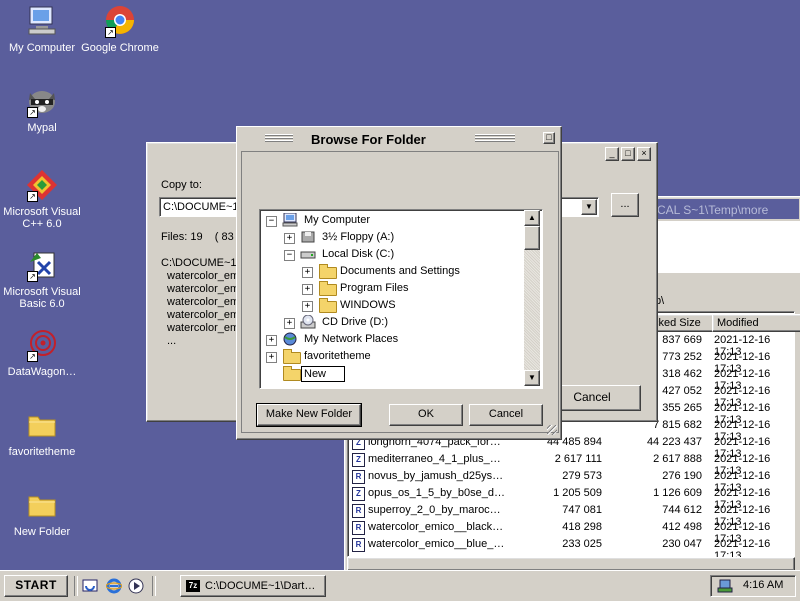 Image resolution: width=800 pixels, height=601 pixels. Describe the element at coordinates (506, 415) in the screenshot. I see `dialog-cancel-button: Cancel` at that location.